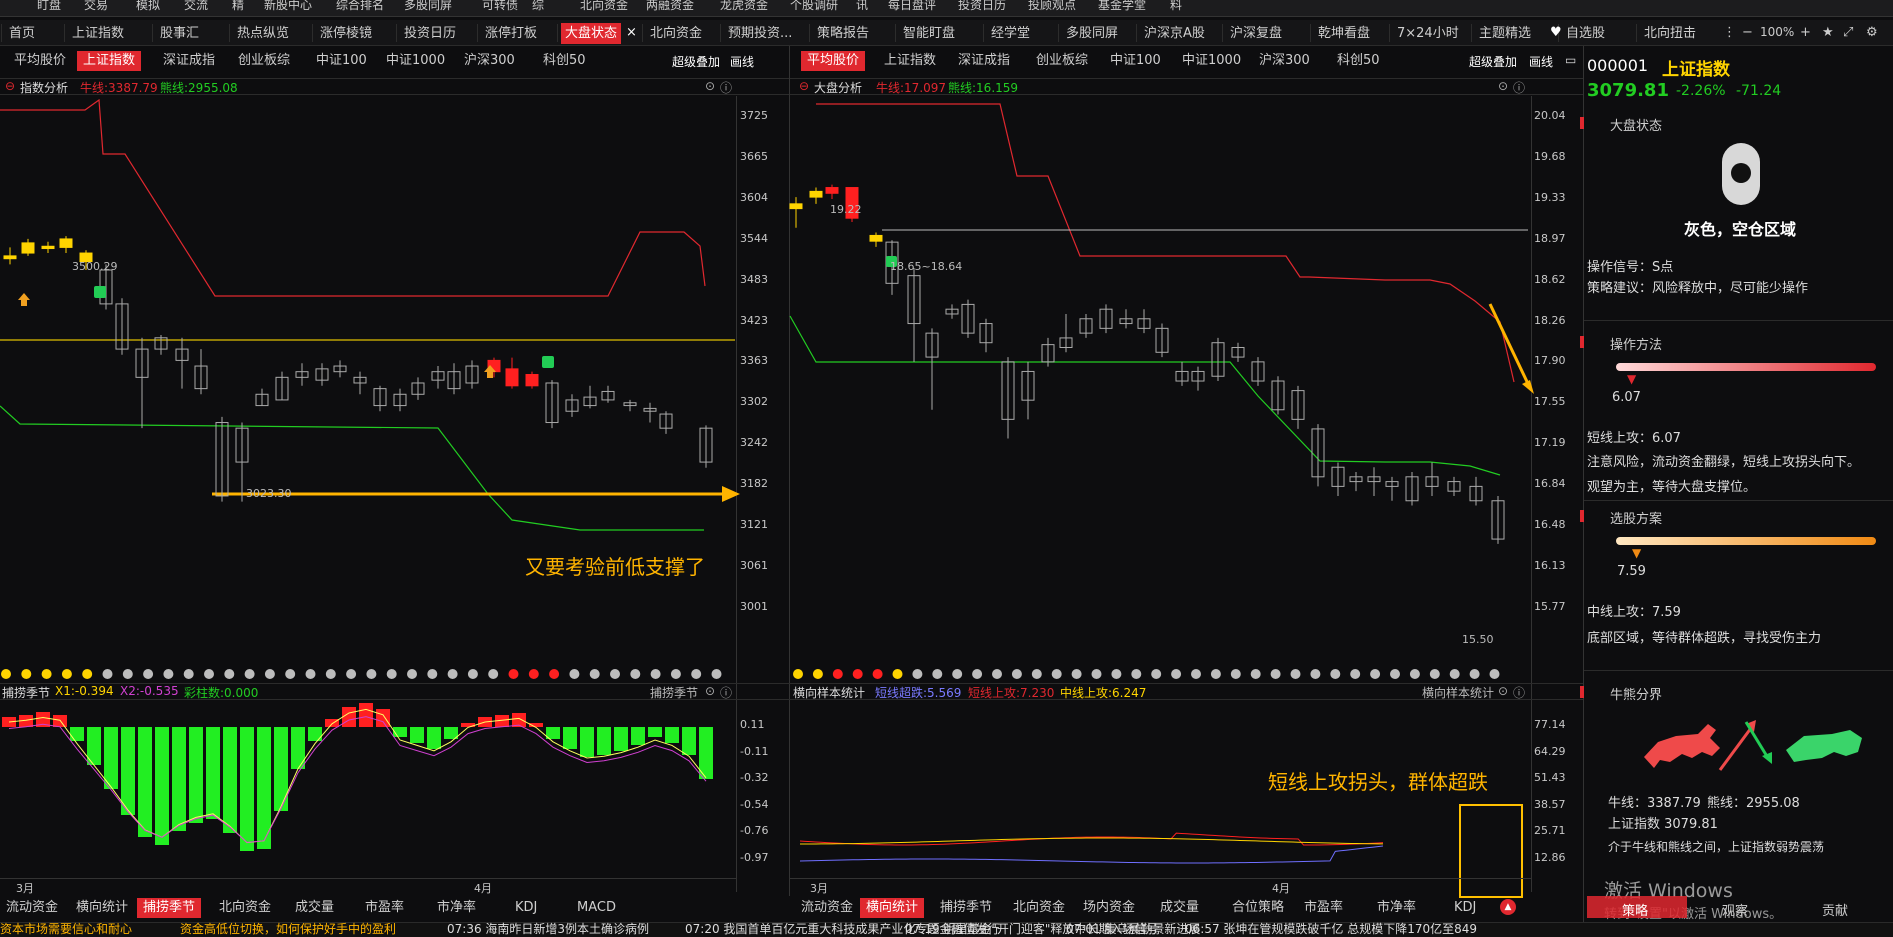 This screenshot has width=1893, height=937. Describe the element at coordinates (1541, 61) in the screenshot. I see `mid-draw-button: 画线` at that location.